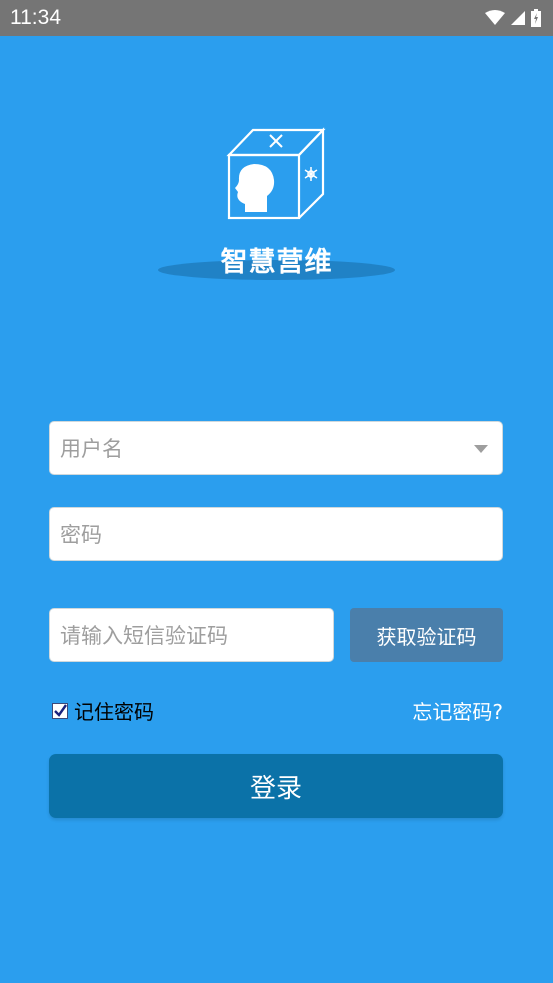  I want to click on check-icon, so click(60, 710).